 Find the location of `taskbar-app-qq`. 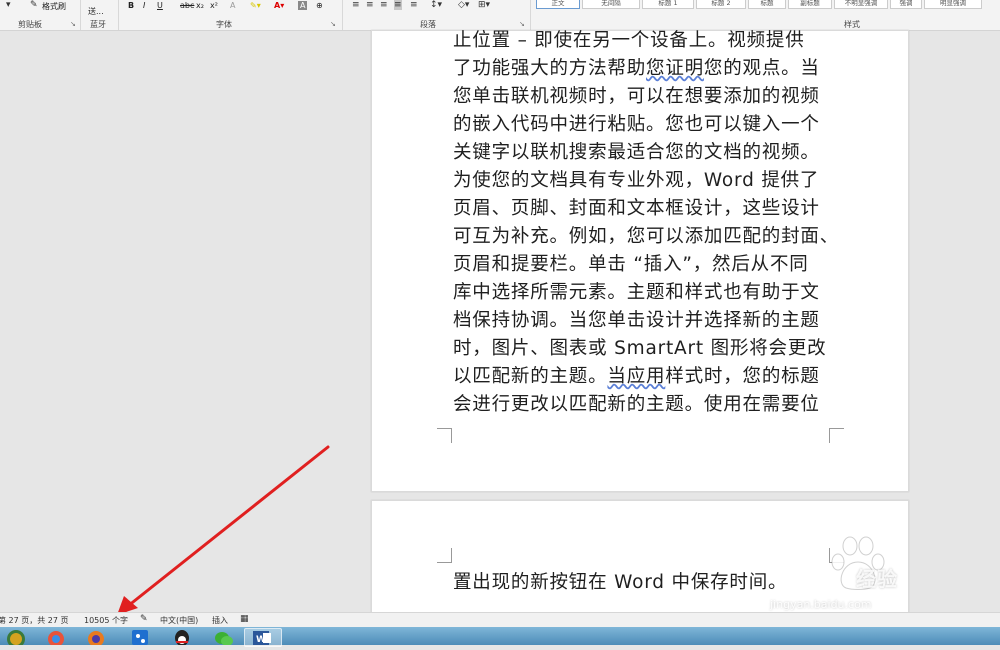

taskbar-app-qq is located at coordinates (182, 637).